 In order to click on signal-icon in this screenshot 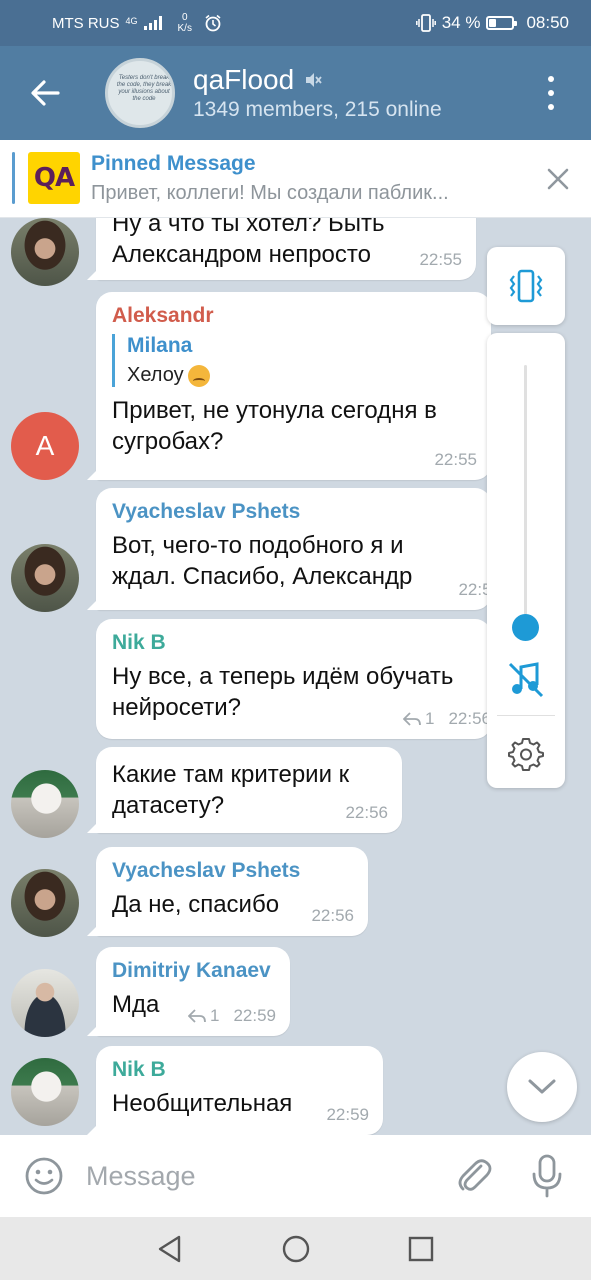, I will do `click(152, 23)`.